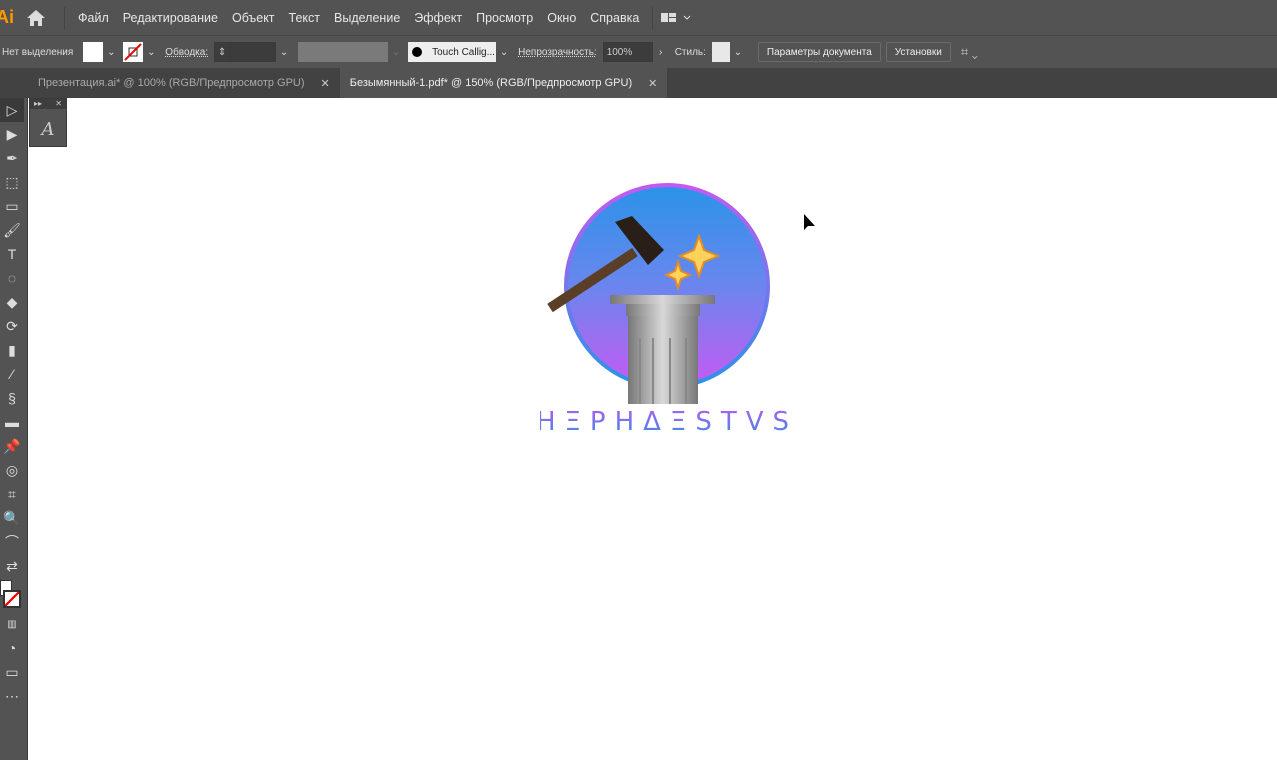  I want to click on color-mode-icon: ▥, so click(12, 624).